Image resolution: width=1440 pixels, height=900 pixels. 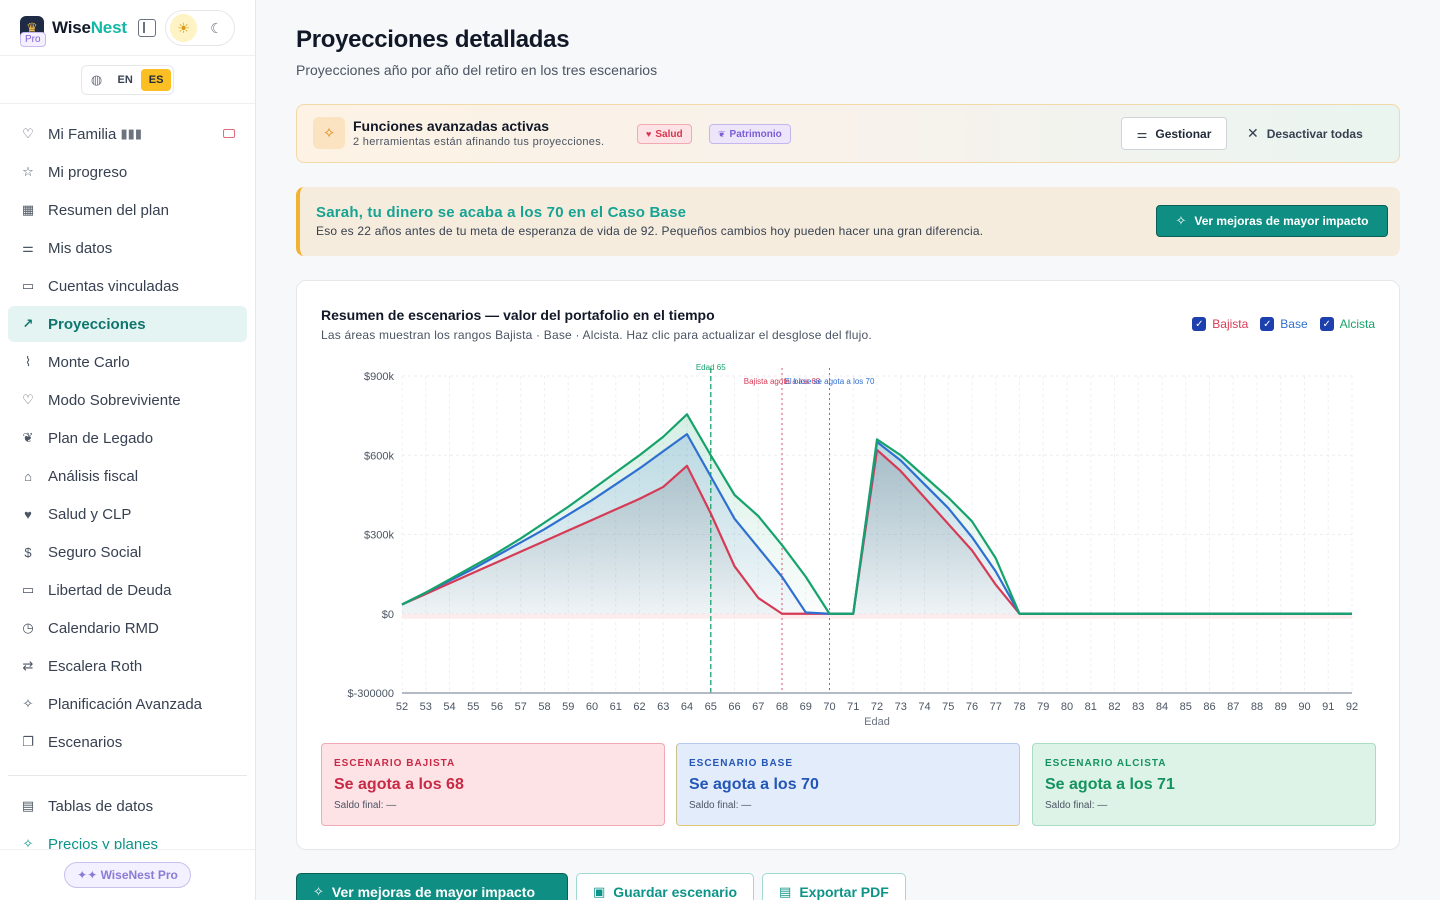 What do you see at coordinates (568, 707) in the screenshot?
I see `x-tick-label: 59` at bounding box center [568, 707].